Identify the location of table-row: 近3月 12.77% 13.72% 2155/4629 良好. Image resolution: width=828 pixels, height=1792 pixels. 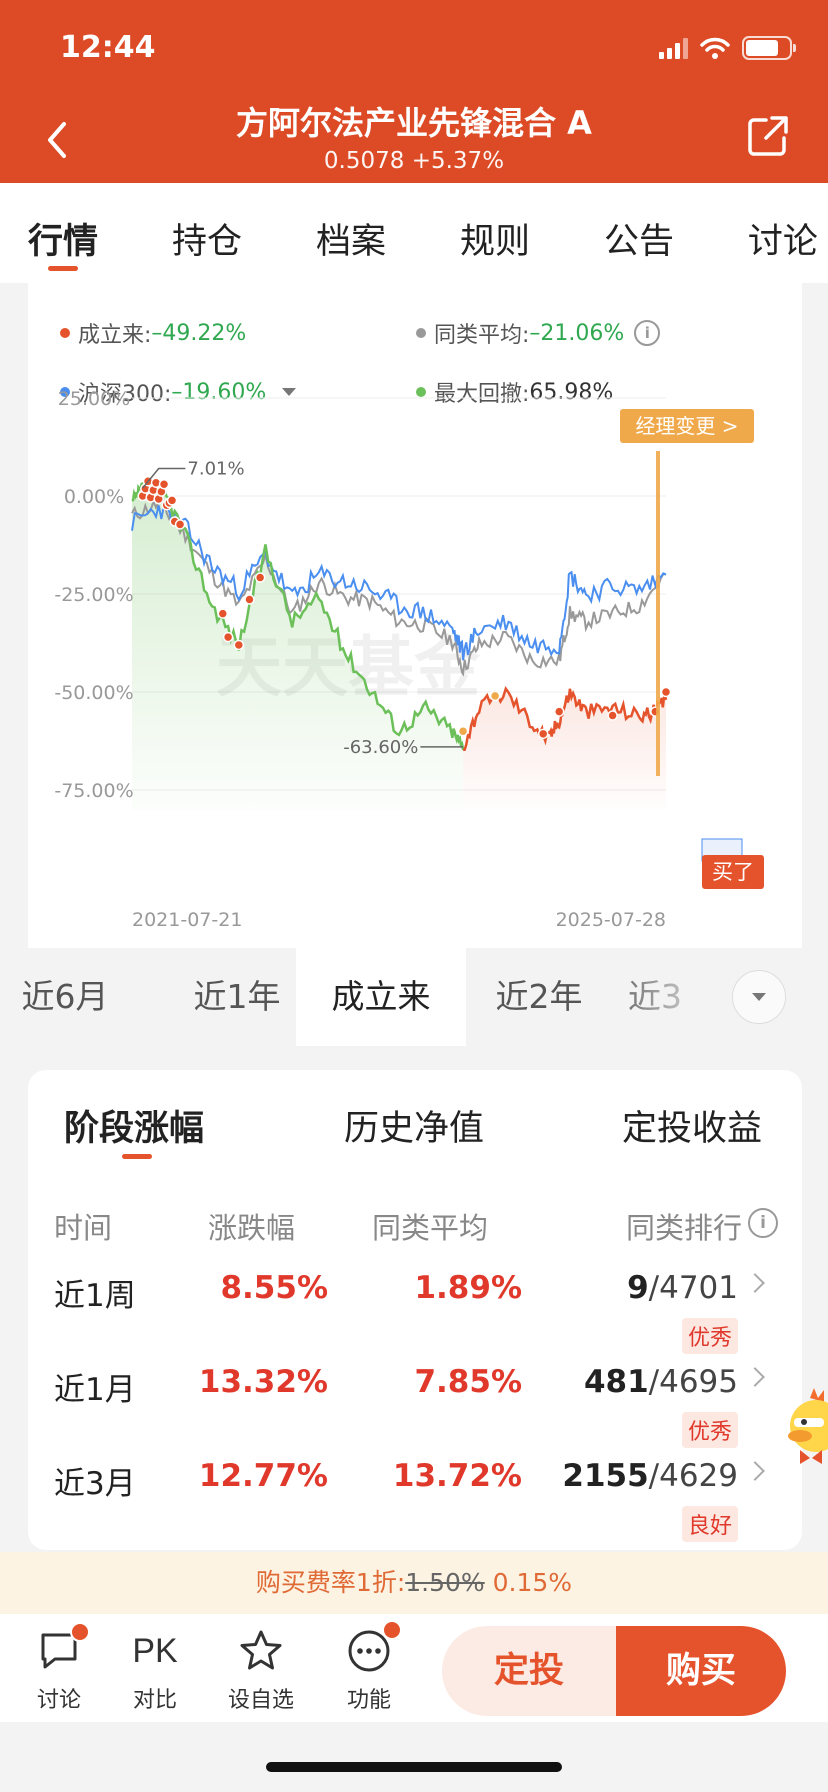
(415, 1504).